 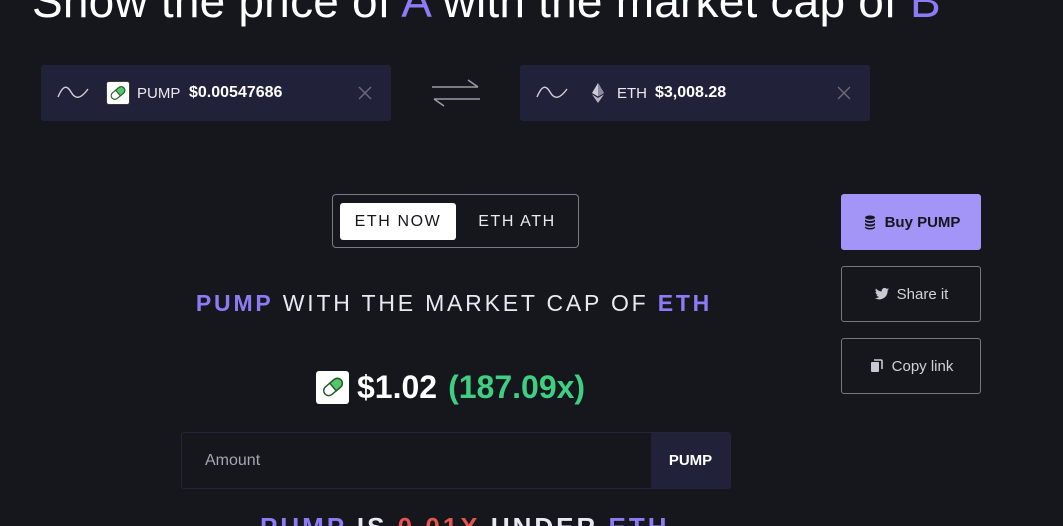 What do you see at coordinates (465, 303) in the screenshot?
I see `subtitle-middle: WITH THE MARKET CAP OF` at bounding box center [465, 303].